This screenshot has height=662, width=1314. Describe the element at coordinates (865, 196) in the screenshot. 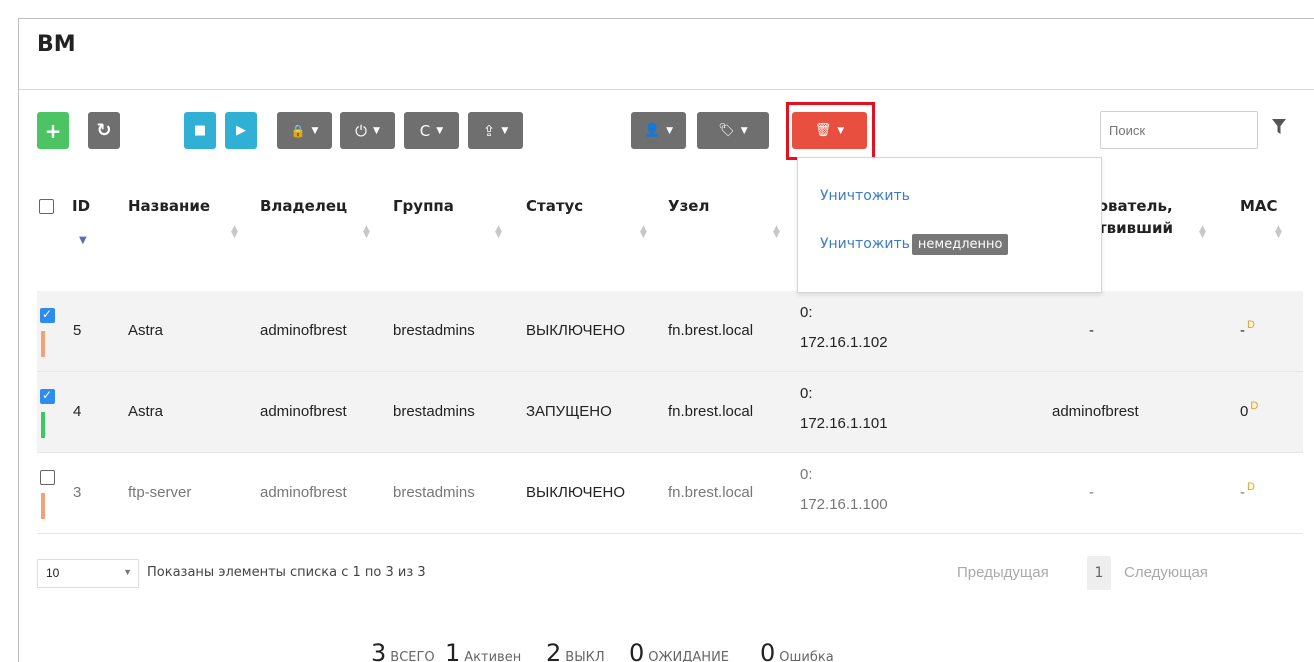

I see `menu-item-destroy: Уничтожить` at that location.